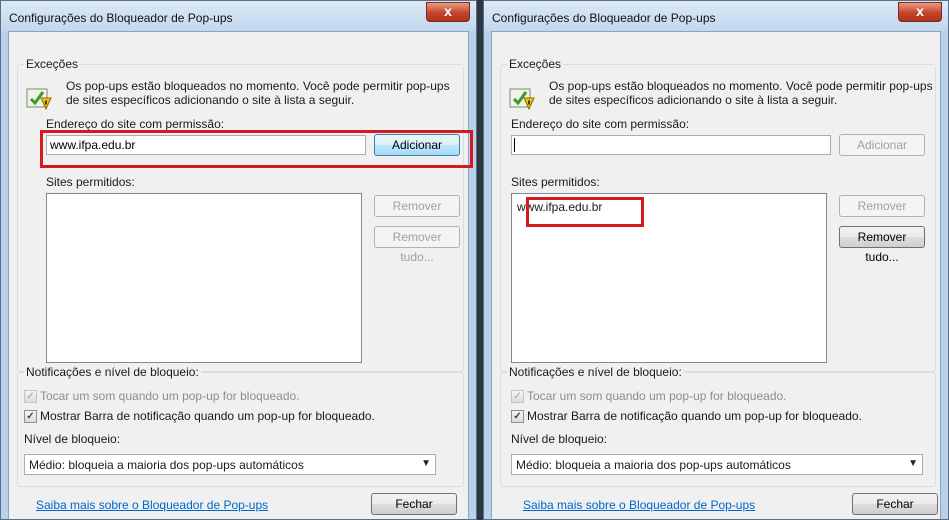 The height and width of the screenshot is (520, 949). Describe the element at coordinates (882, 145) in the screenshot. I see `add-button: Adicionar` at that location.